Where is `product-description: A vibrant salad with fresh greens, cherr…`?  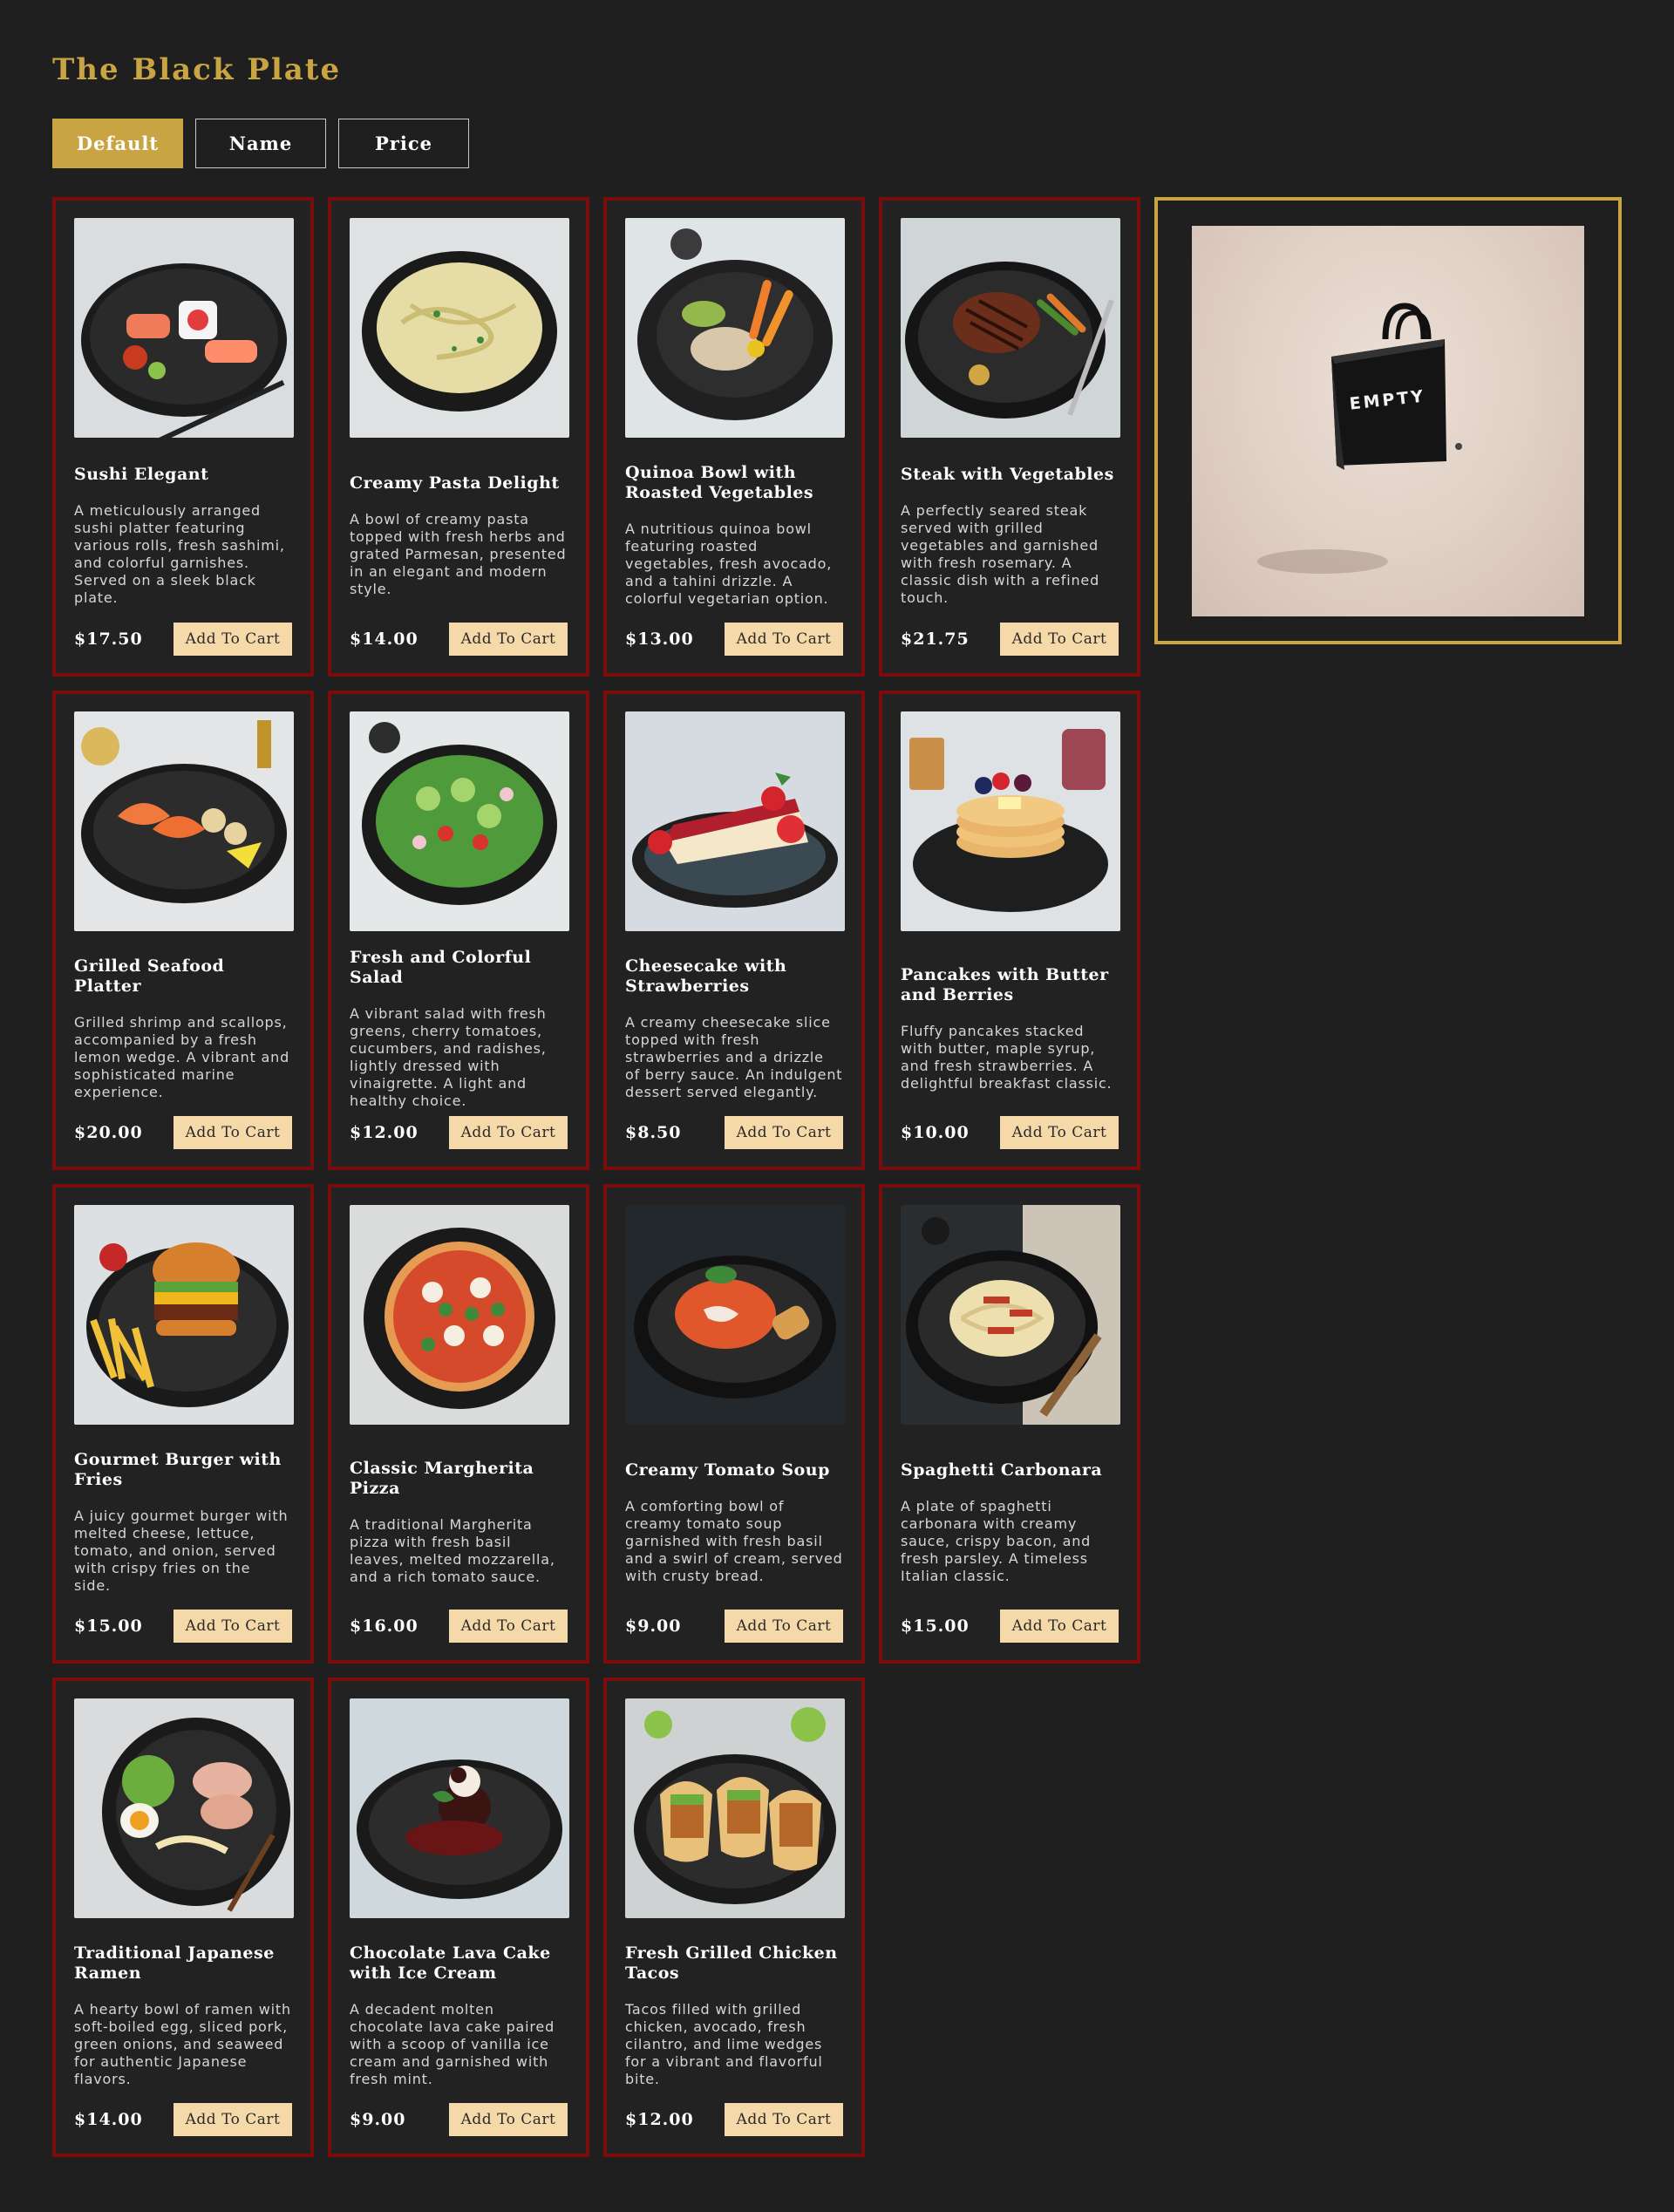
product-description: A vibrant salad with fresh greens, cherr… is located at coordinates (448, 1057).